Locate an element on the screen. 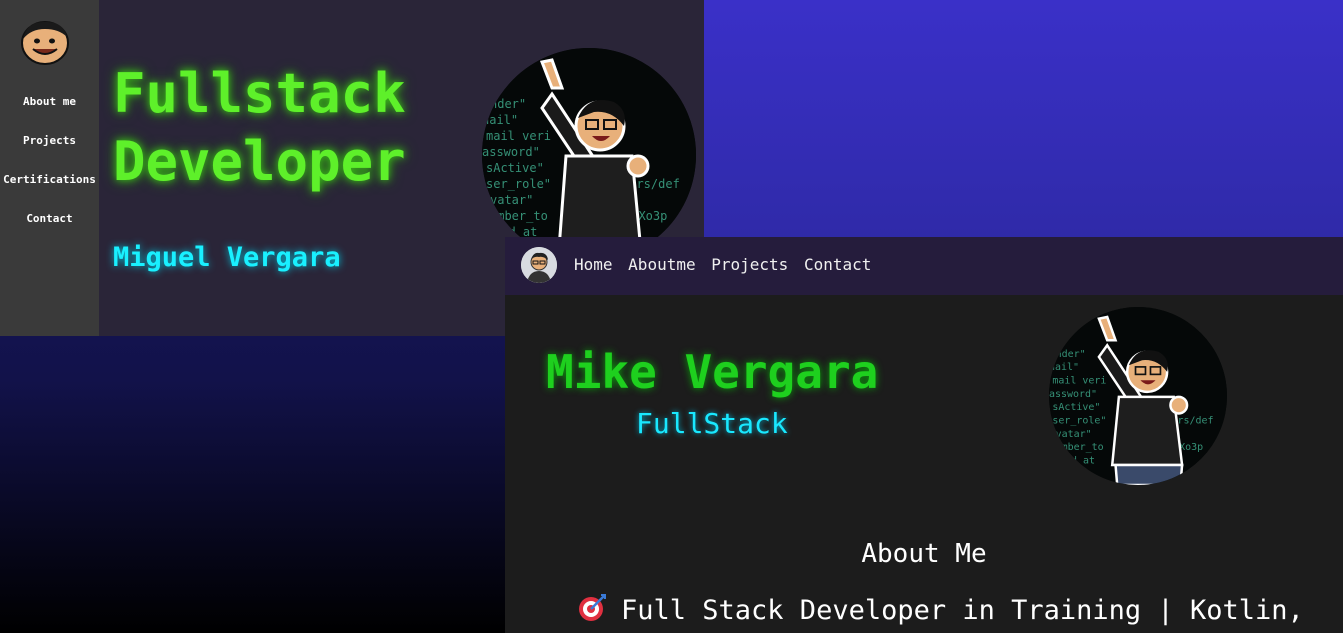 The width and height of the screenshot is (1343, 633). hero-title: Fullstack Developer is located at coordinates (283, 128).